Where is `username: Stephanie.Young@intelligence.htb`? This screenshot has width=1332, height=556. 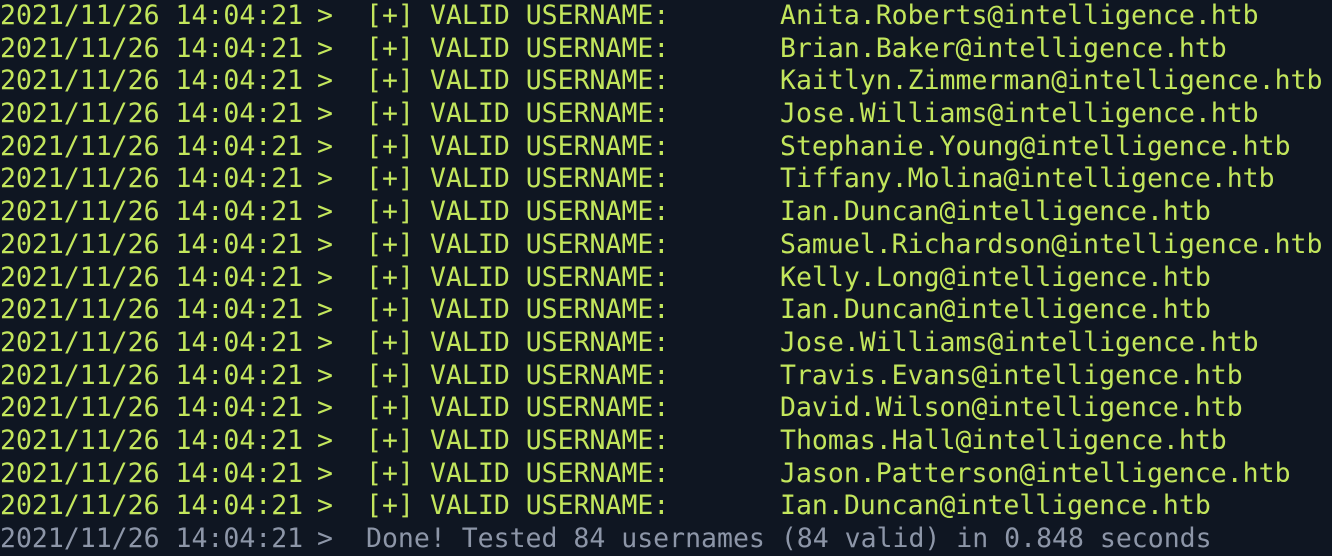
username: Stephanie.Young@intelligence.htb is located at coordinates (1035, 146).